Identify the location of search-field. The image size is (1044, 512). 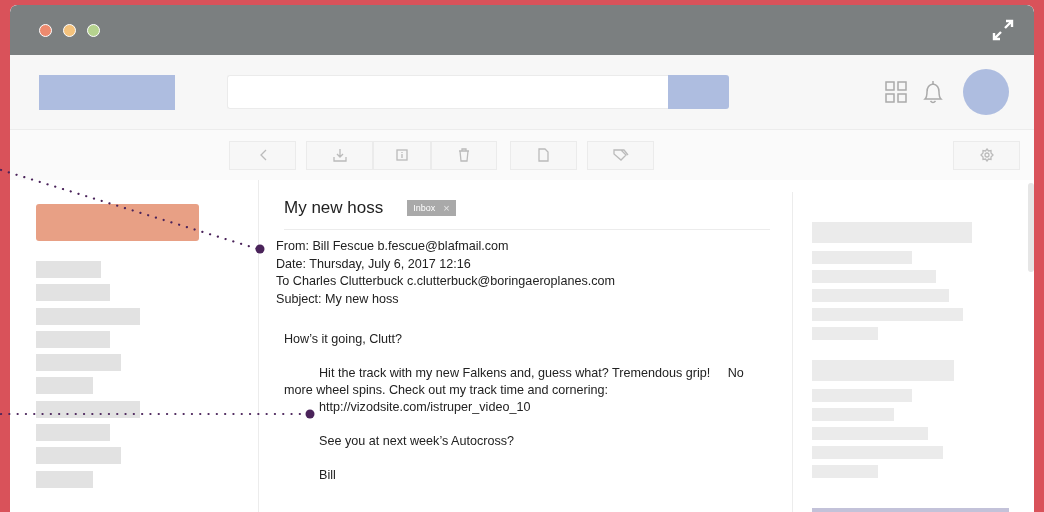
(447, 92).